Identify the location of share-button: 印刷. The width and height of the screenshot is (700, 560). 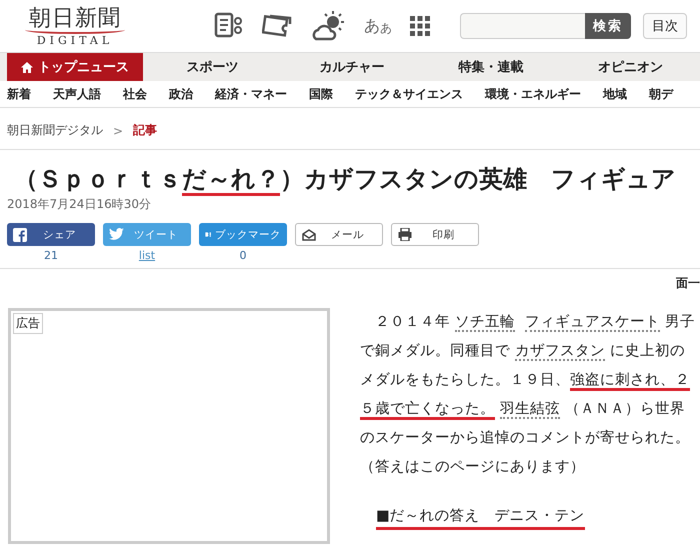
(435, 234).